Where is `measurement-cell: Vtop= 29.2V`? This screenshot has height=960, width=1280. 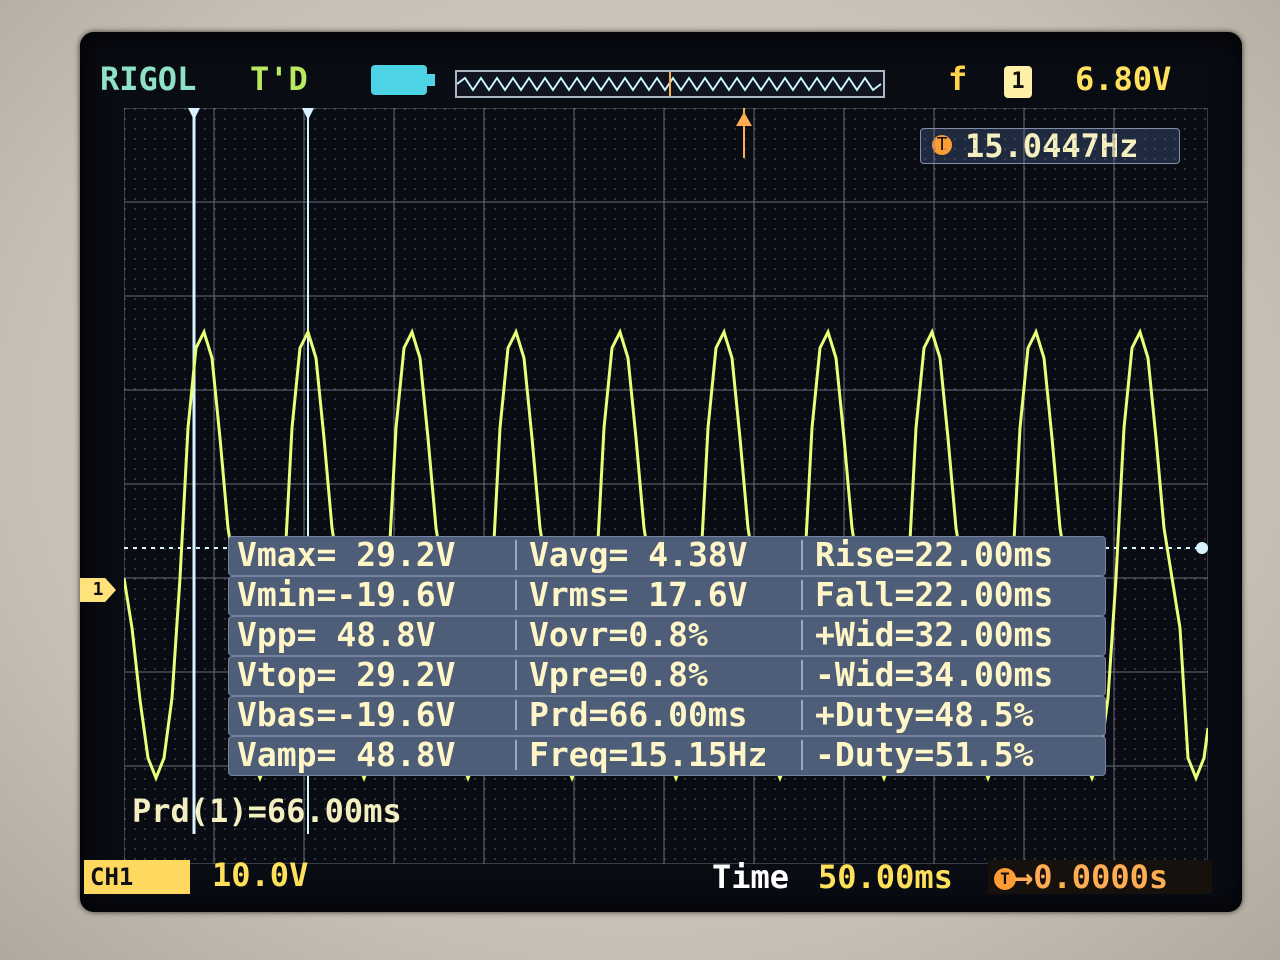
measurement-cell: Vtop= 29.2V is located at coordinates (346, 674).